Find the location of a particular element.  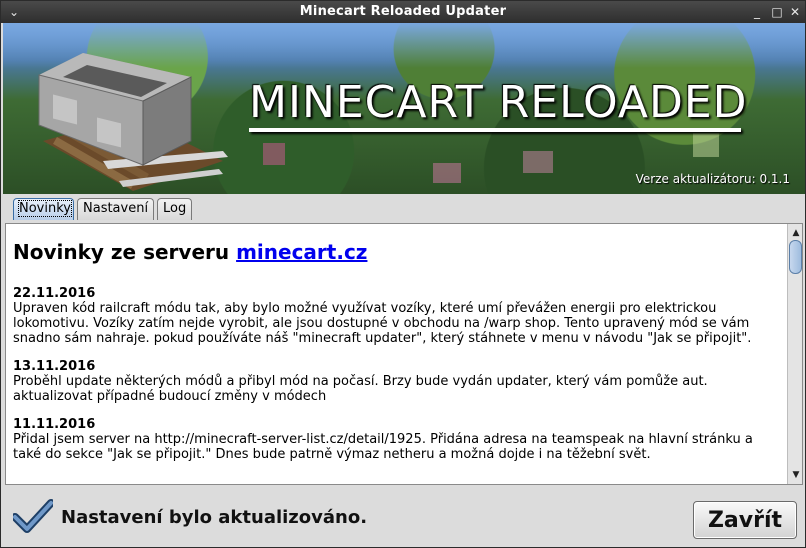

banner-title: MINECART RELOADED is located at coordinates (498, 102).